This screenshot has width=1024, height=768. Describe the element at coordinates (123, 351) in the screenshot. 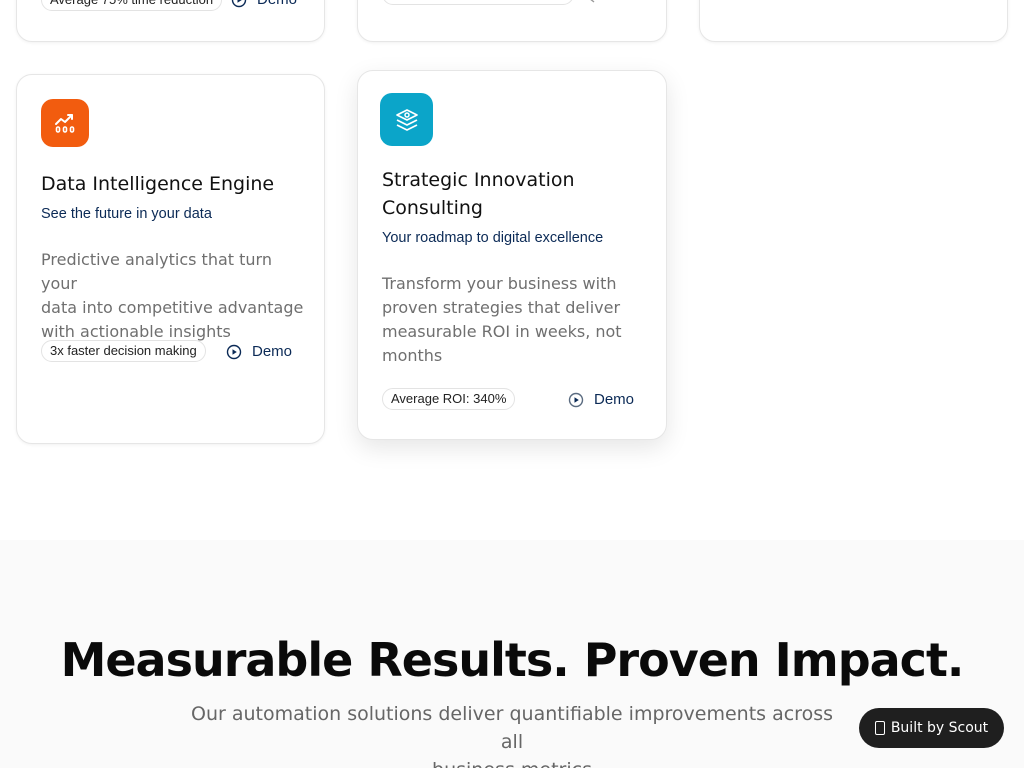

I see `metric-pill: 3x faster decision making` at that location.